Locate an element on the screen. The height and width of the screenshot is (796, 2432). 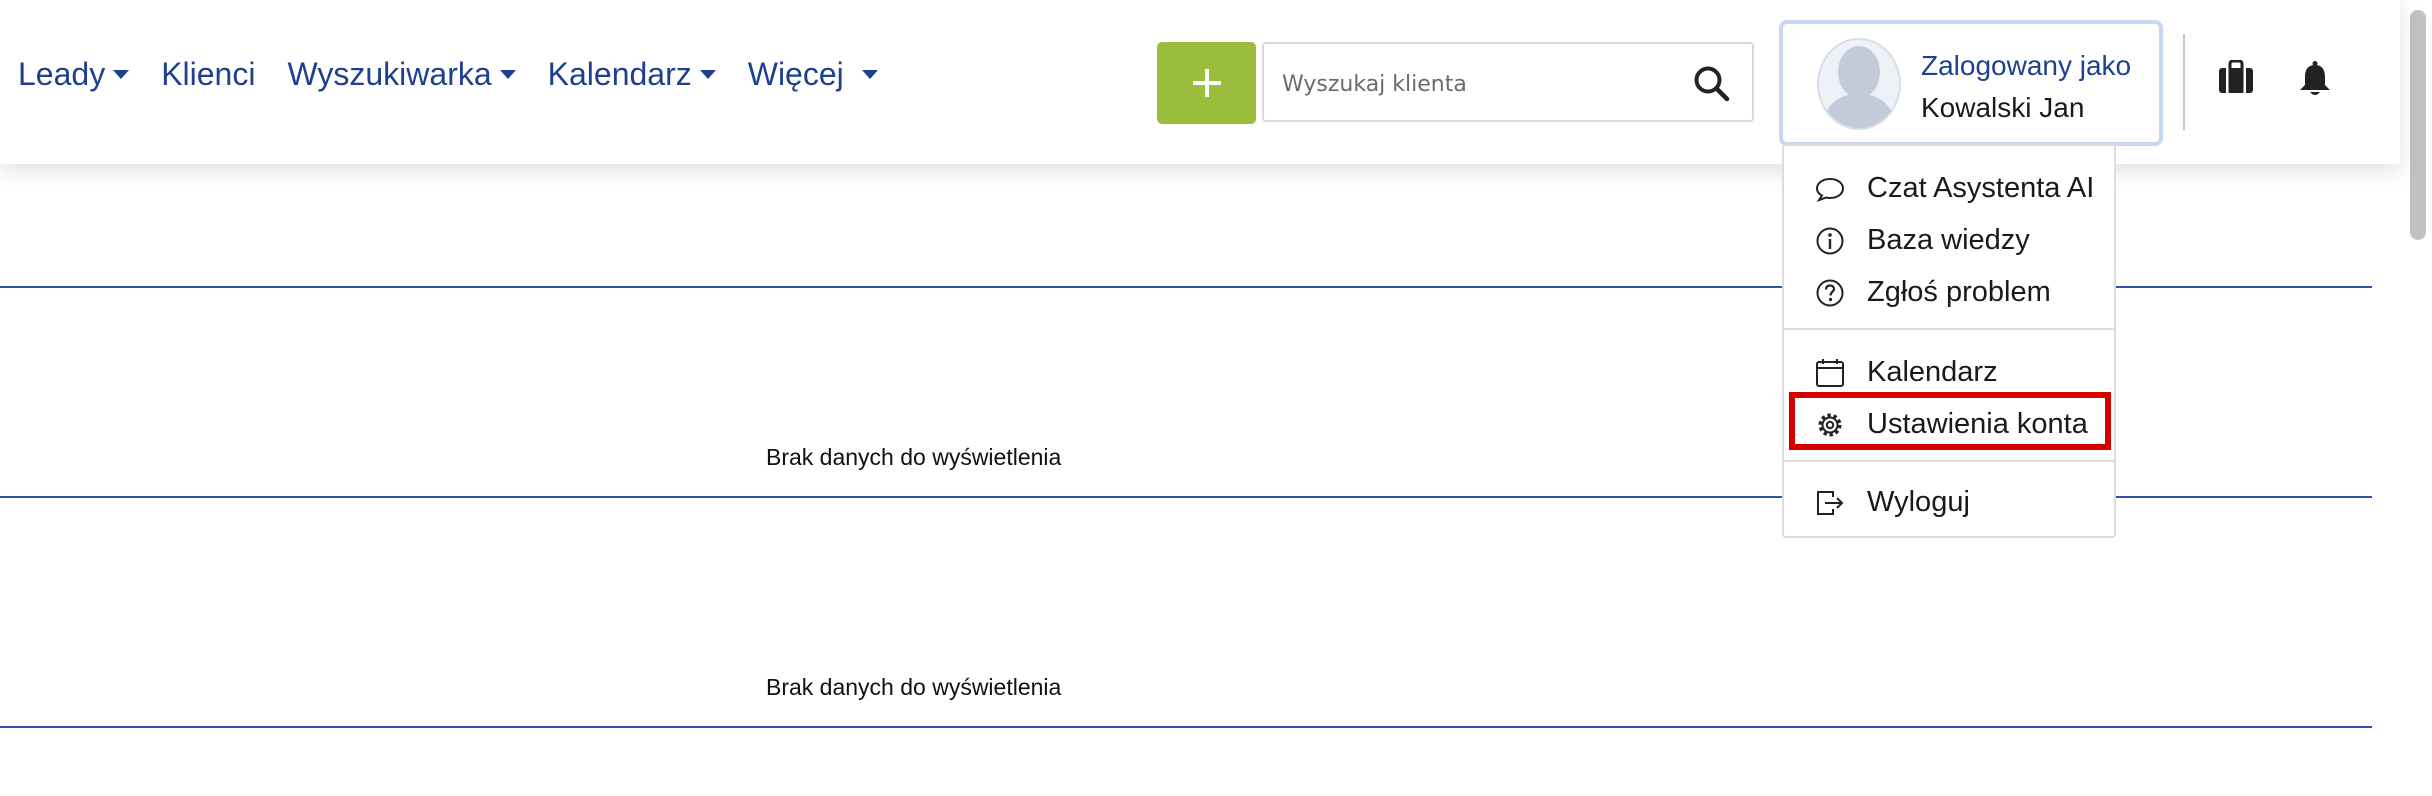
search-input is located at coordinates (1472, 84).